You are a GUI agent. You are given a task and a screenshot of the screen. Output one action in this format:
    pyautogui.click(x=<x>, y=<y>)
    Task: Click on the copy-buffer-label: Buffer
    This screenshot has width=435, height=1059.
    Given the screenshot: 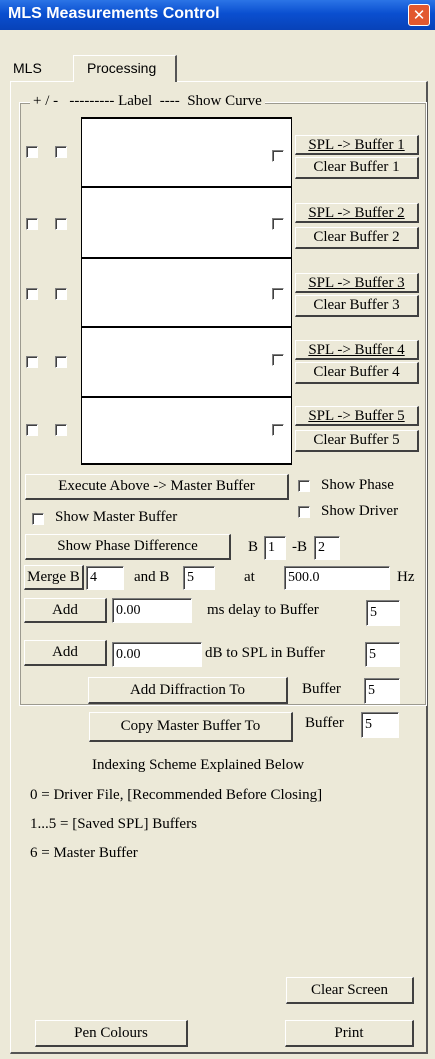 What is the action you would take?
    pyautogui.click(x=324, y=723)
    